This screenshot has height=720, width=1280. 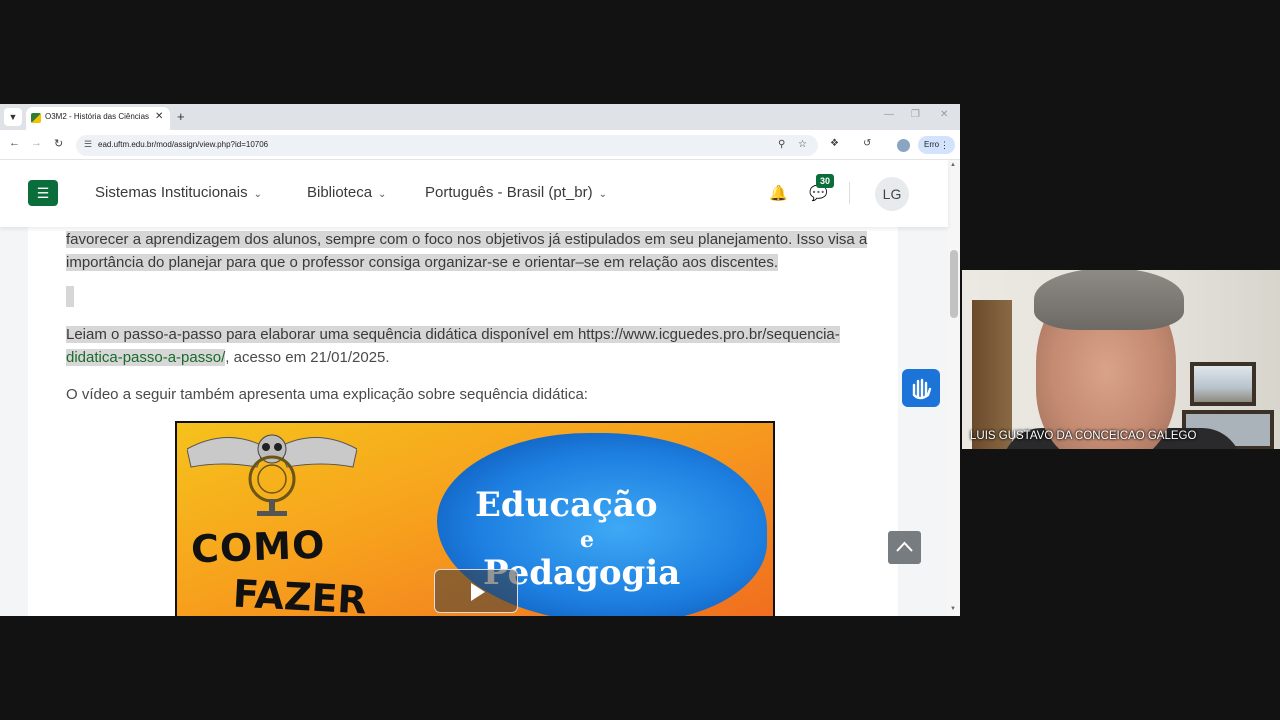 What do you see at coordinates (146, 357) in the screenshot?
I see `sequencia-link: didatica-passo-a-passo/` at bounding box center [146, 357].